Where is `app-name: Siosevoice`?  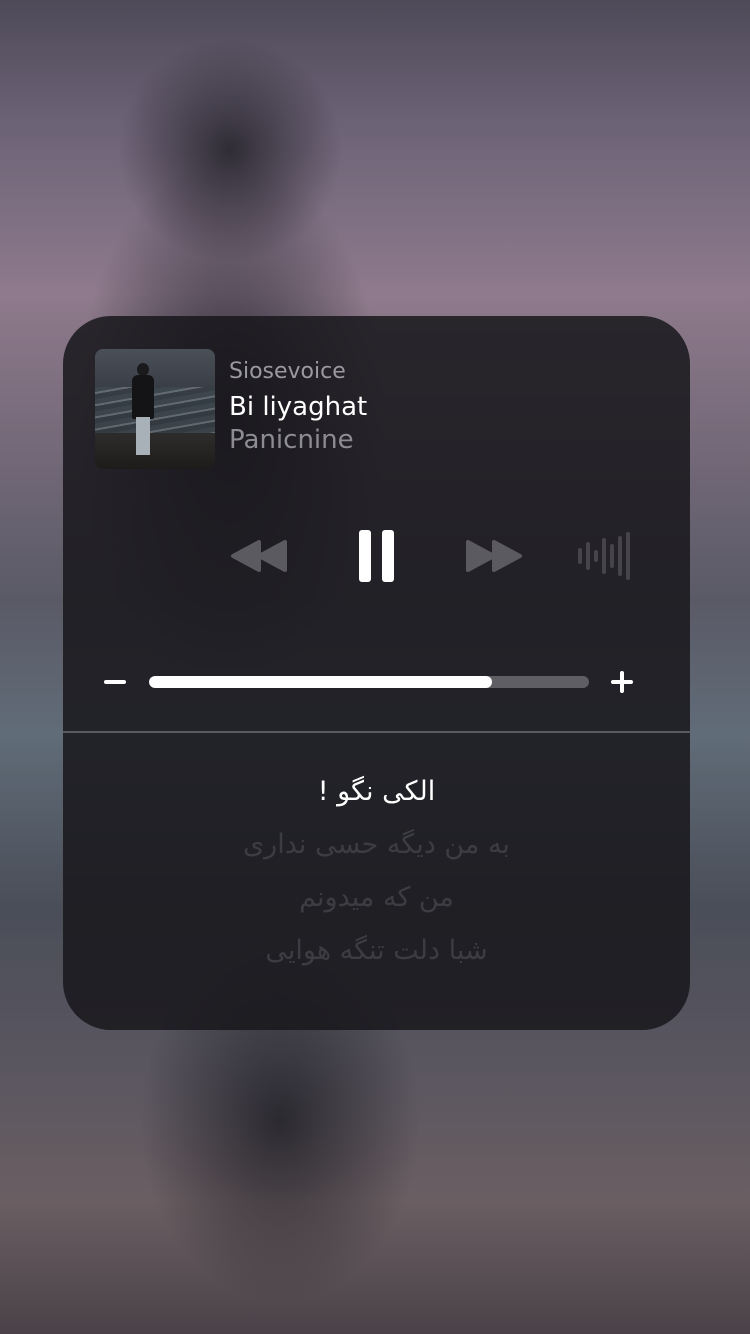
app-name: Siosevoice is located at coordinates (287, 371).